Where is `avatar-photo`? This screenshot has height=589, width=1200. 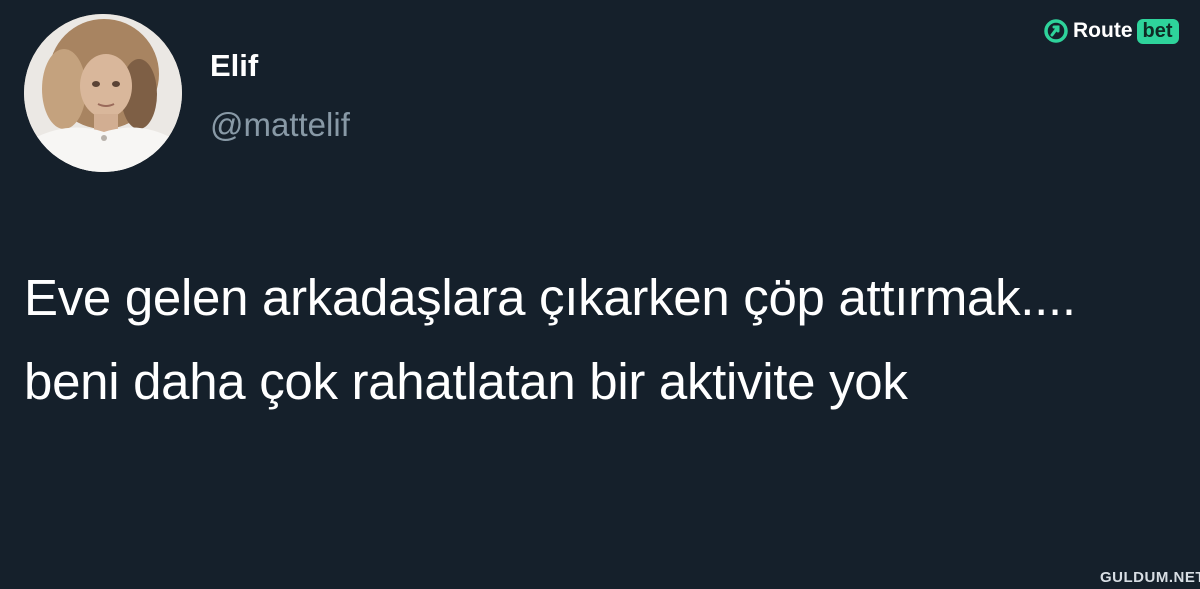
avatar-photo is located at coordinates (103, 93).